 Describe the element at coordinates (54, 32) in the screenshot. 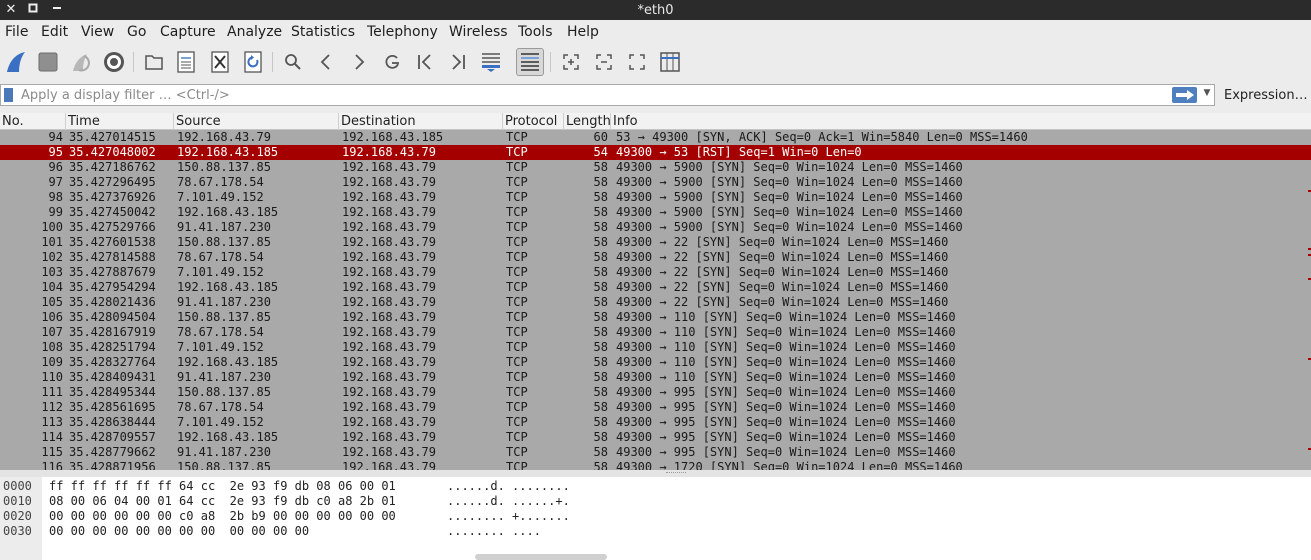

I see `menu-edit: Edit` at that location.